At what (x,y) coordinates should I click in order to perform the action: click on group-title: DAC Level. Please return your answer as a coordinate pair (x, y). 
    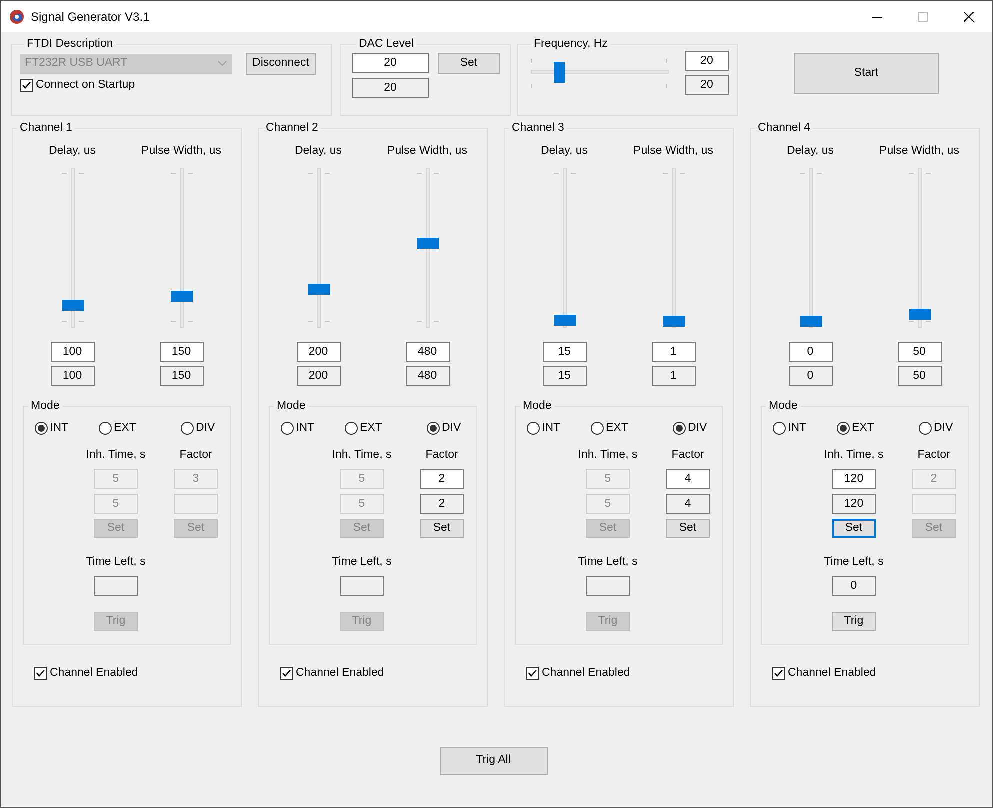
    Looking at the image, I should click on (386, 44).